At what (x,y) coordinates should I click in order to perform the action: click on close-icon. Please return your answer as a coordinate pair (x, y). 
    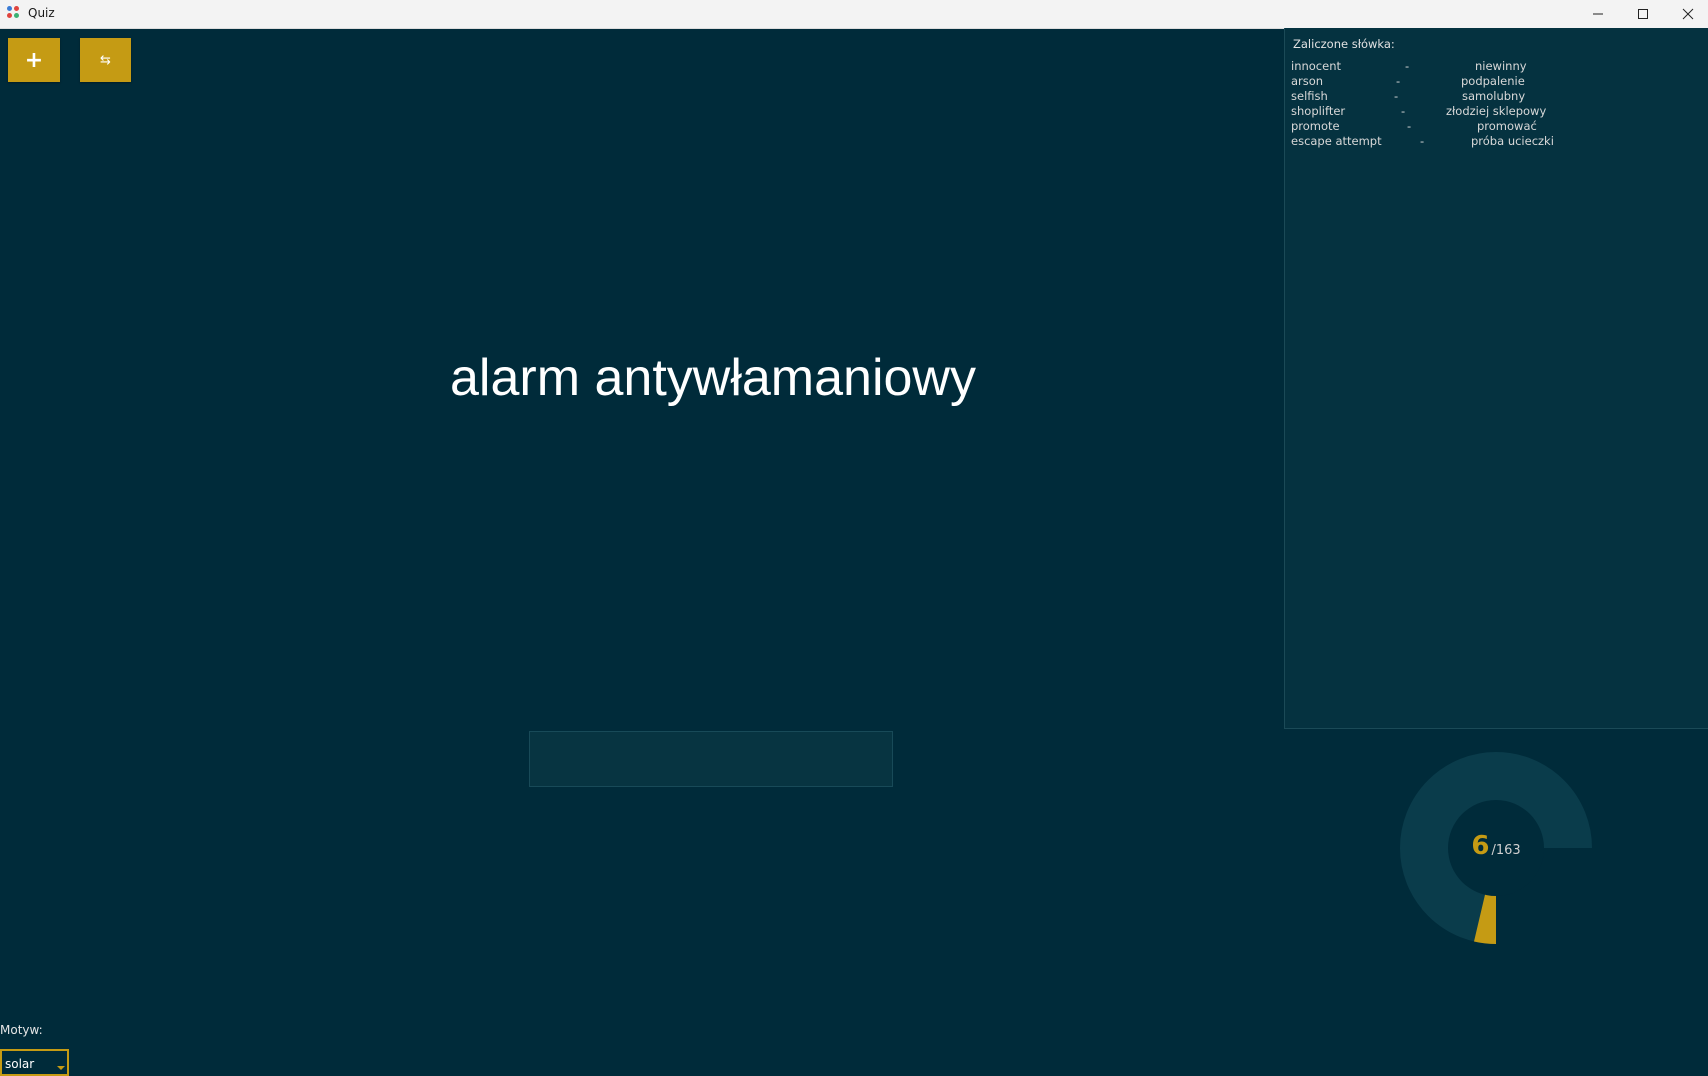
    Looking at the image, I should click on (1688, 14).